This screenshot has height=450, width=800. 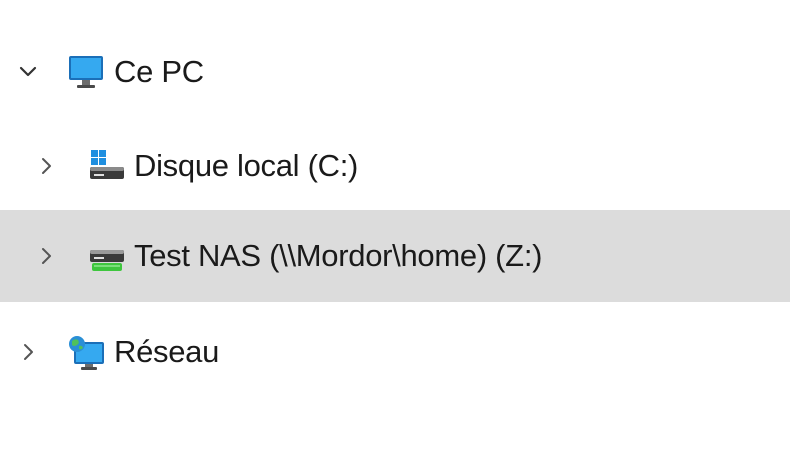 What do you see at coordinates (106, 256) in the screenshot?
I see `network-drive-icon` at bounding box center [106, 256].